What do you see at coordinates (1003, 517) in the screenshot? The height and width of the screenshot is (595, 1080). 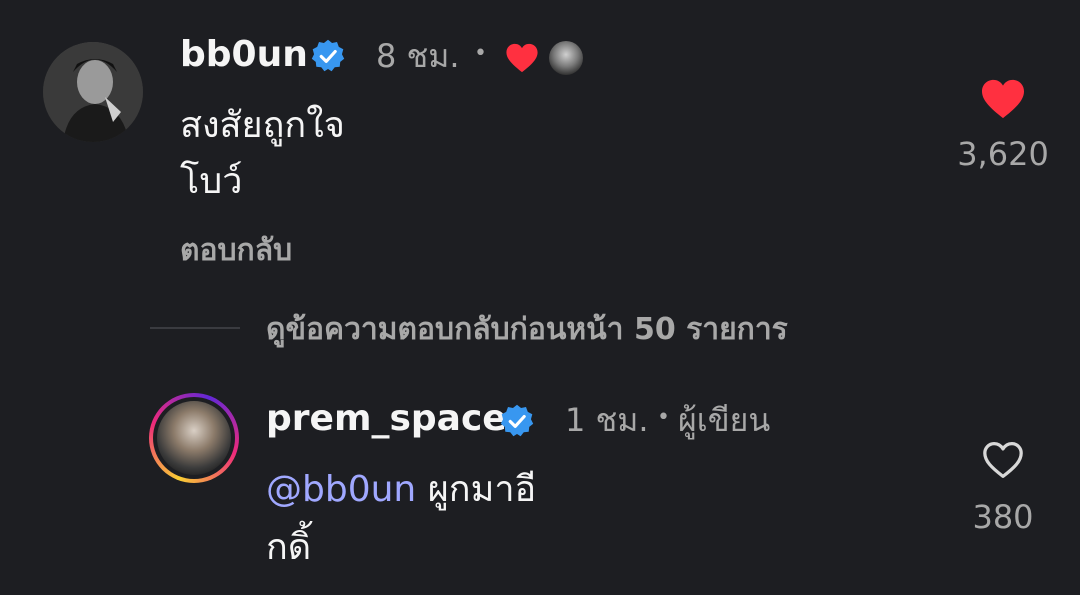 I see `like-count: 380` at bounding box center [1003, 517].